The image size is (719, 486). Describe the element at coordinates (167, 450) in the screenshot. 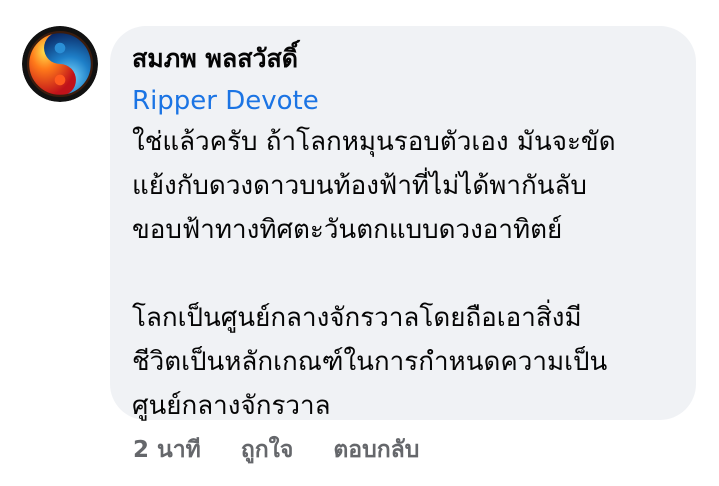

I see `comment-timestamp: 2 นาที` at that location.